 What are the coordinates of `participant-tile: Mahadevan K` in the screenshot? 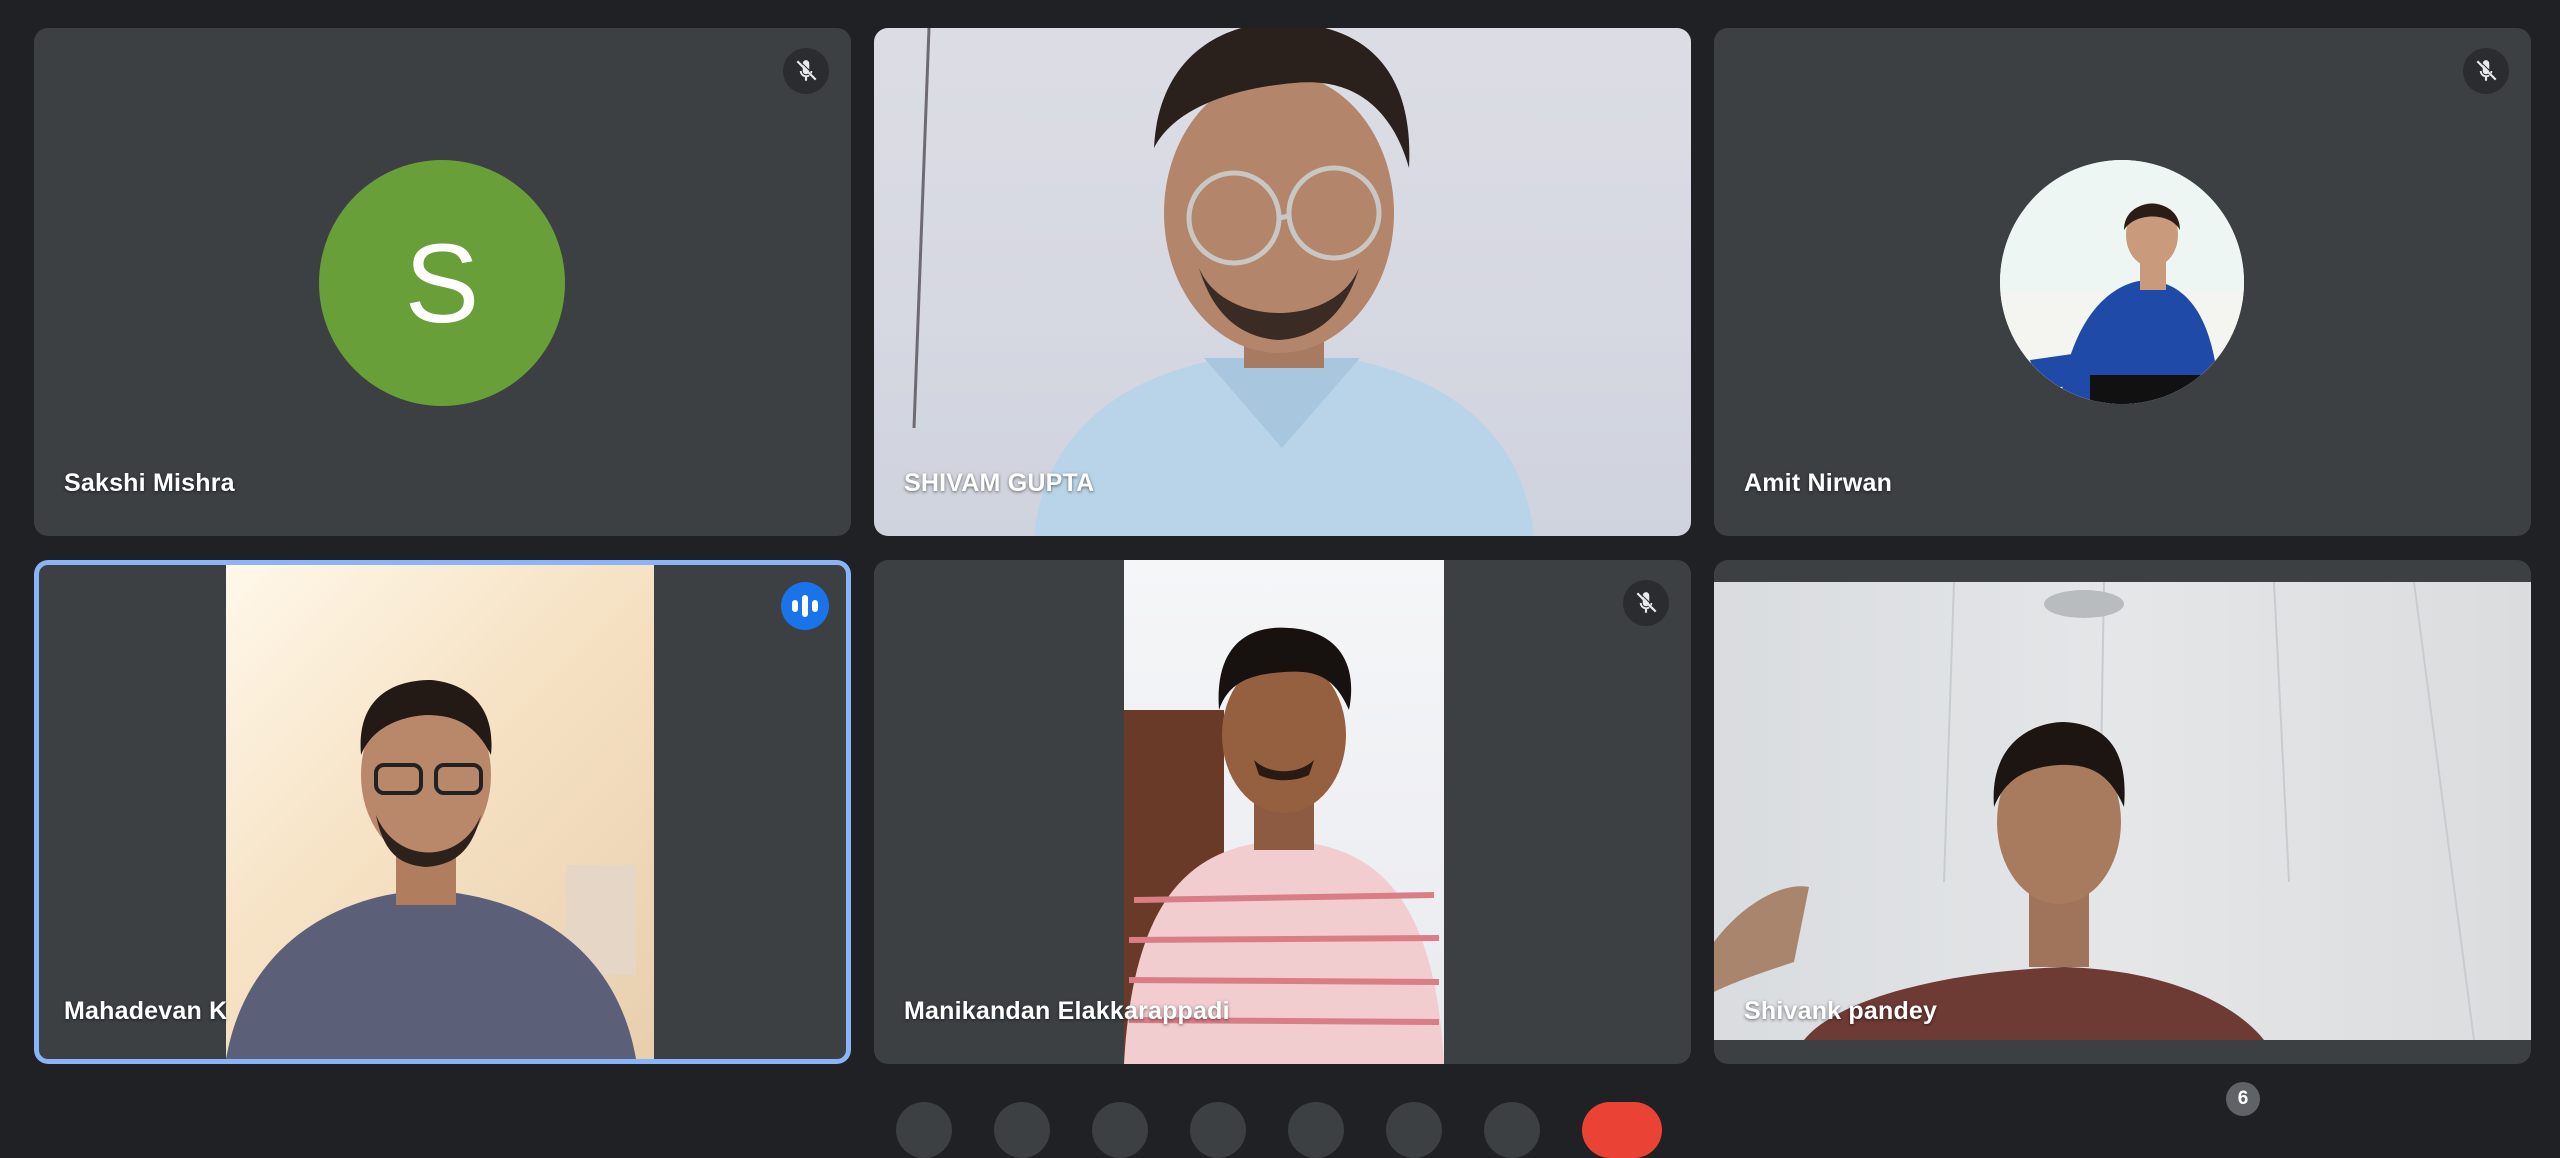 It's located at (442, 812).